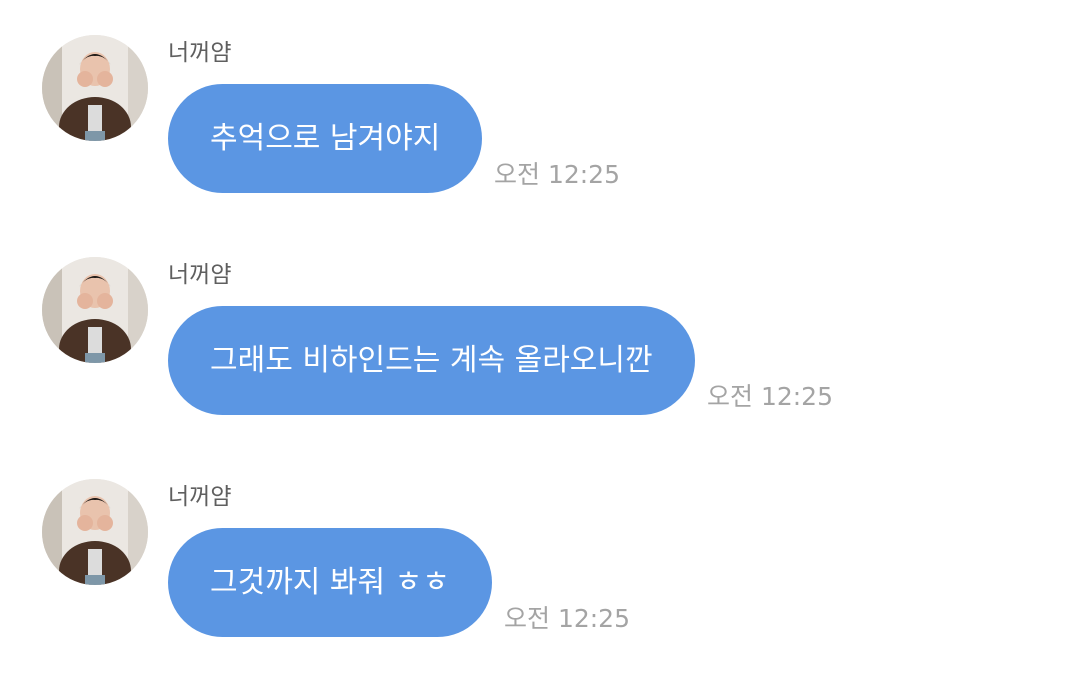  I want to click on message-bubble: 그래도 비하인드는 계속 올라오니깐, so click(431, 360).